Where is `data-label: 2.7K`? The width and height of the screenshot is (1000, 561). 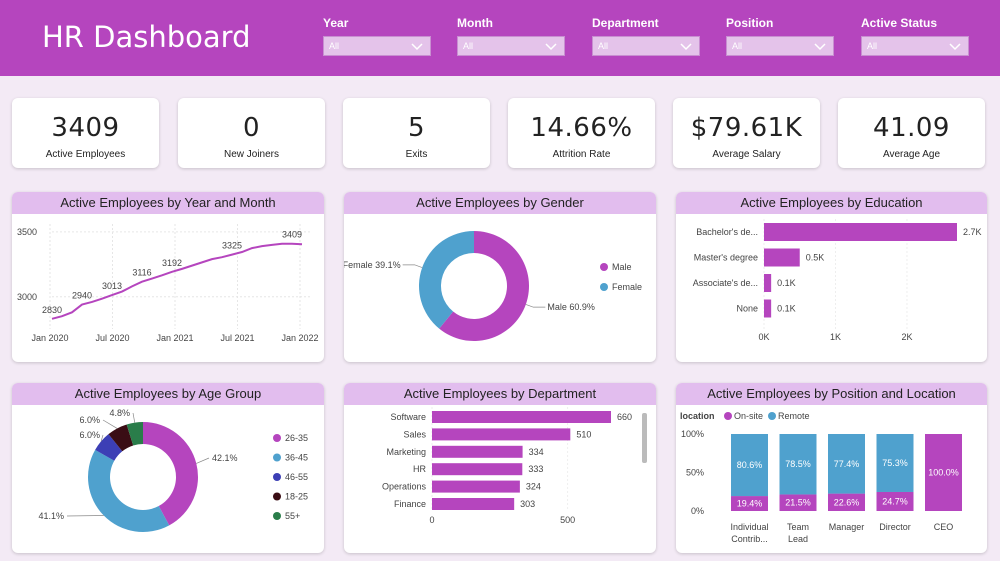 data-label: 2.7K is located at coordinates (972, 232).